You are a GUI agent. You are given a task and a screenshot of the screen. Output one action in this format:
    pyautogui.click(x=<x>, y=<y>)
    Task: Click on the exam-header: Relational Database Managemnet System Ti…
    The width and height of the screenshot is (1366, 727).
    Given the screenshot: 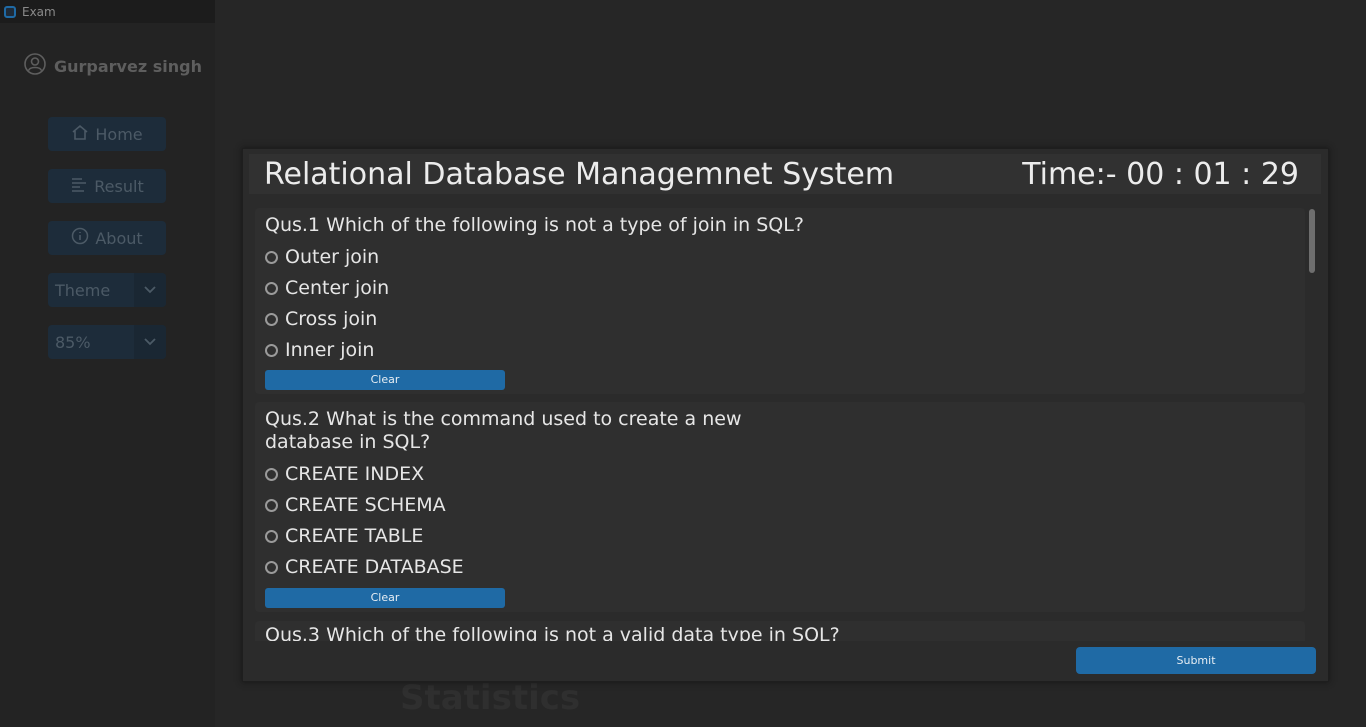 What is the action you would take?
    pyautogui.click(x=785, y=174)
    